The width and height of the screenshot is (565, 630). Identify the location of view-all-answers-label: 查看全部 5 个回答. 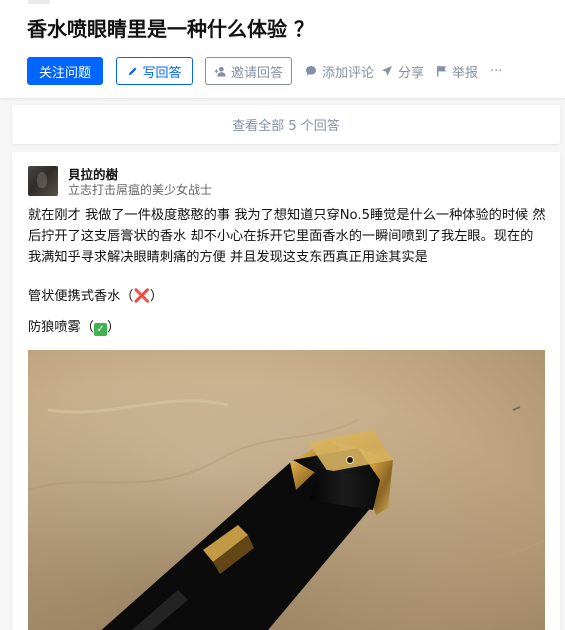
(286, 126).